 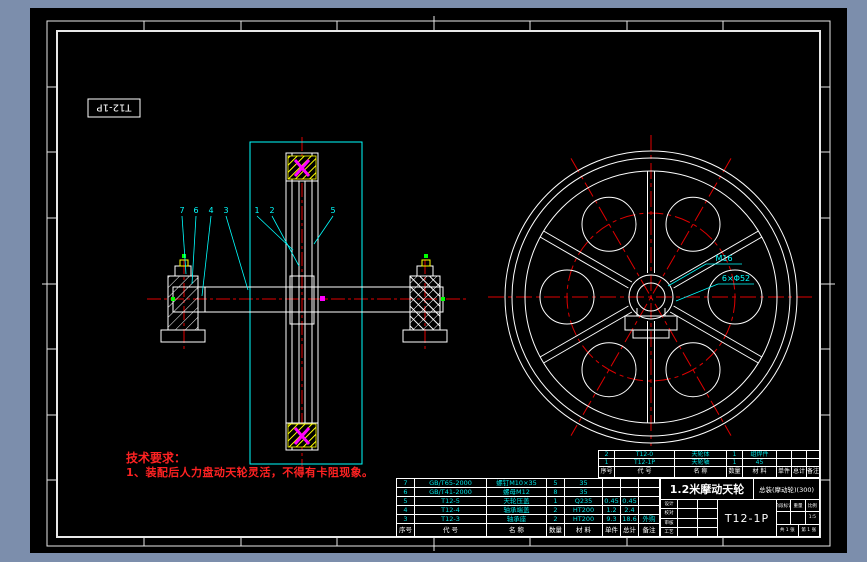 I want to click on drawing-number: T12-1P, so click(x=747, y=518).